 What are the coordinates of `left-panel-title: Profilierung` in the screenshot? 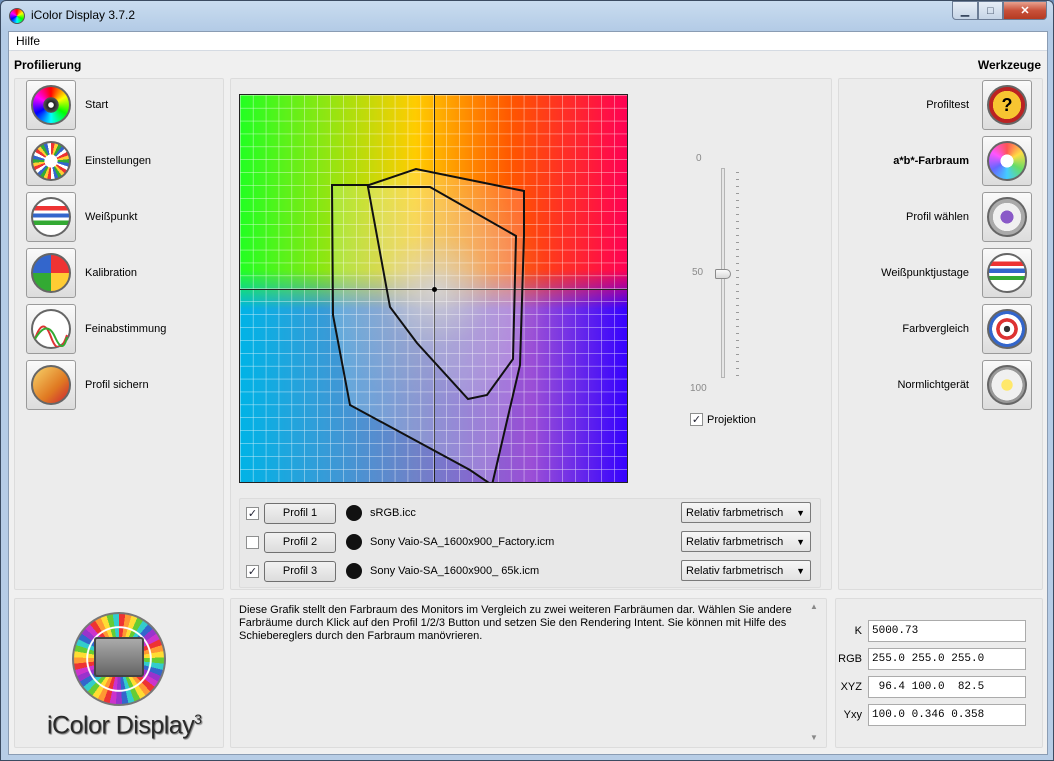 It's located at (48, 65).